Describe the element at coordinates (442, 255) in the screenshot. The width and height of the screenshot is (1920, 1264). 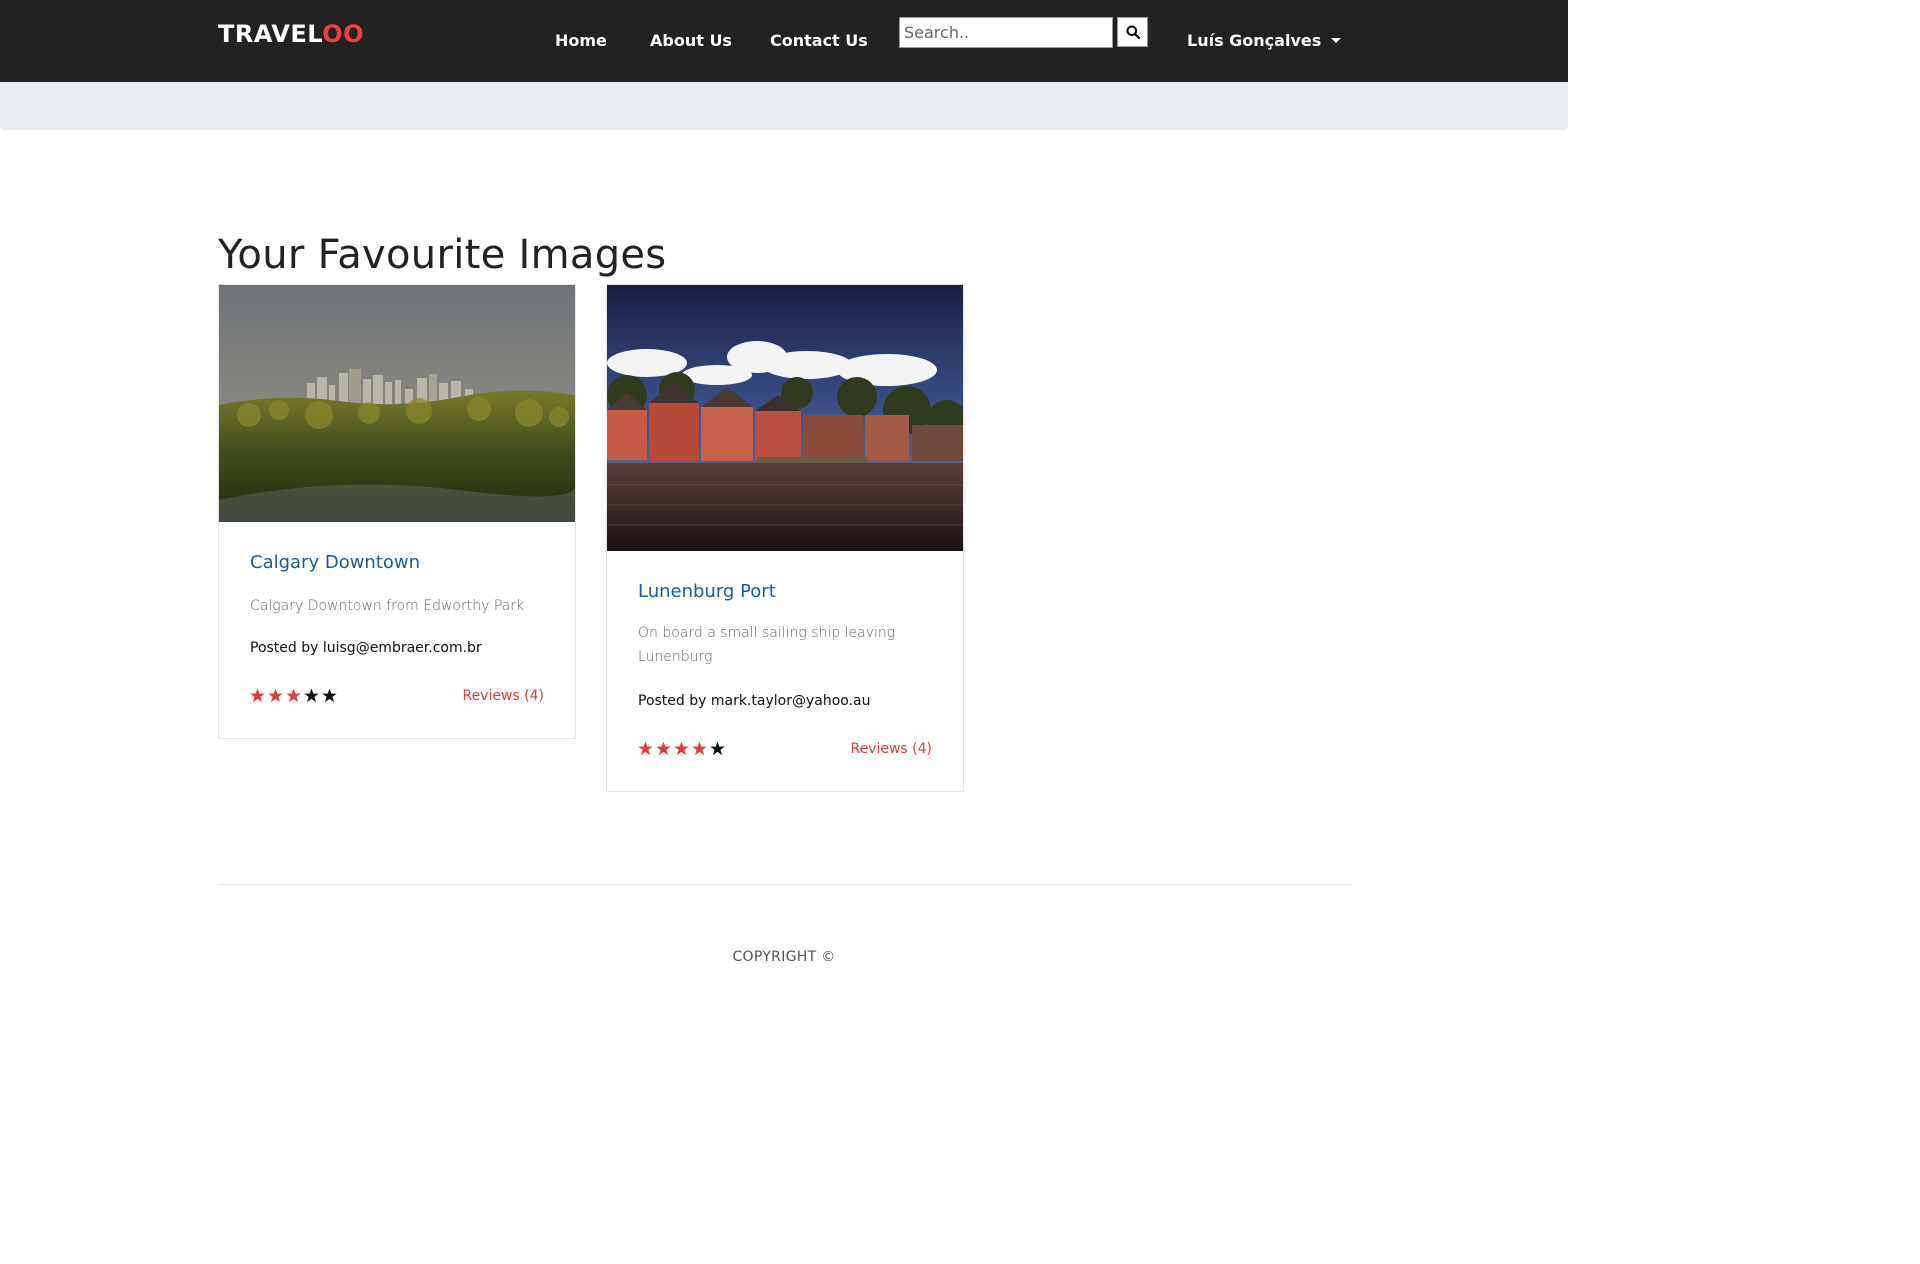
I see `page-title: Your Favourite Images` at that location.